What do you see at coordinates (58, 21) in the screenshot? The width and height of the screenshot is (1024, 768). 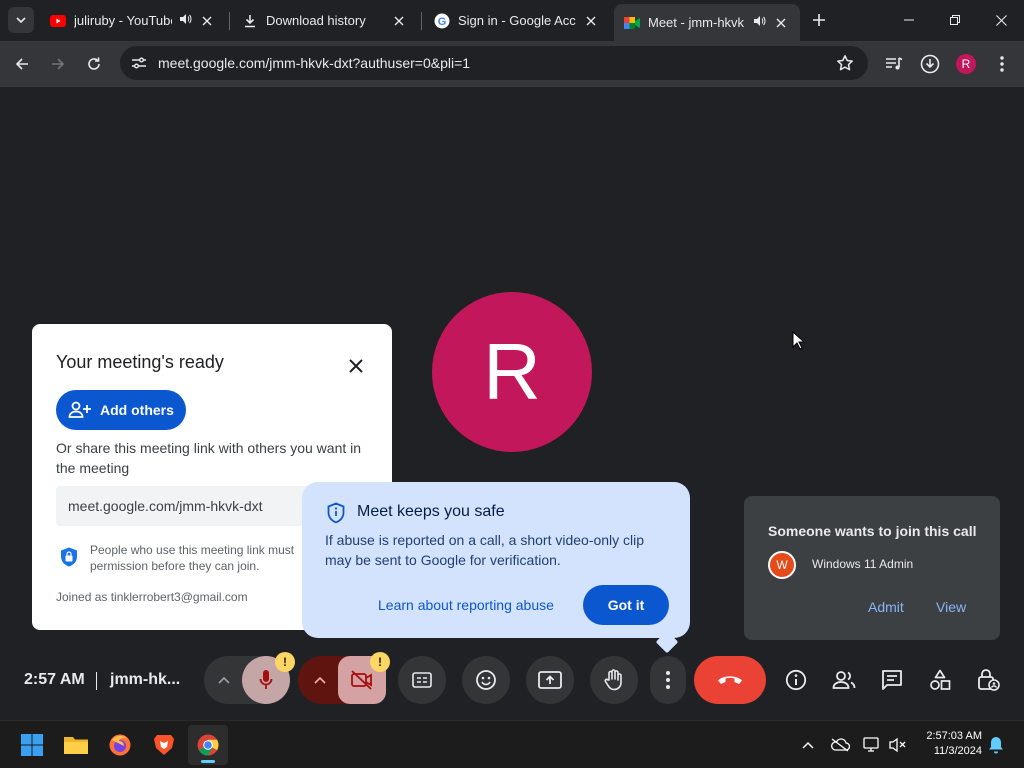 I see `youtube-icon` at bounding box center [58, 21].